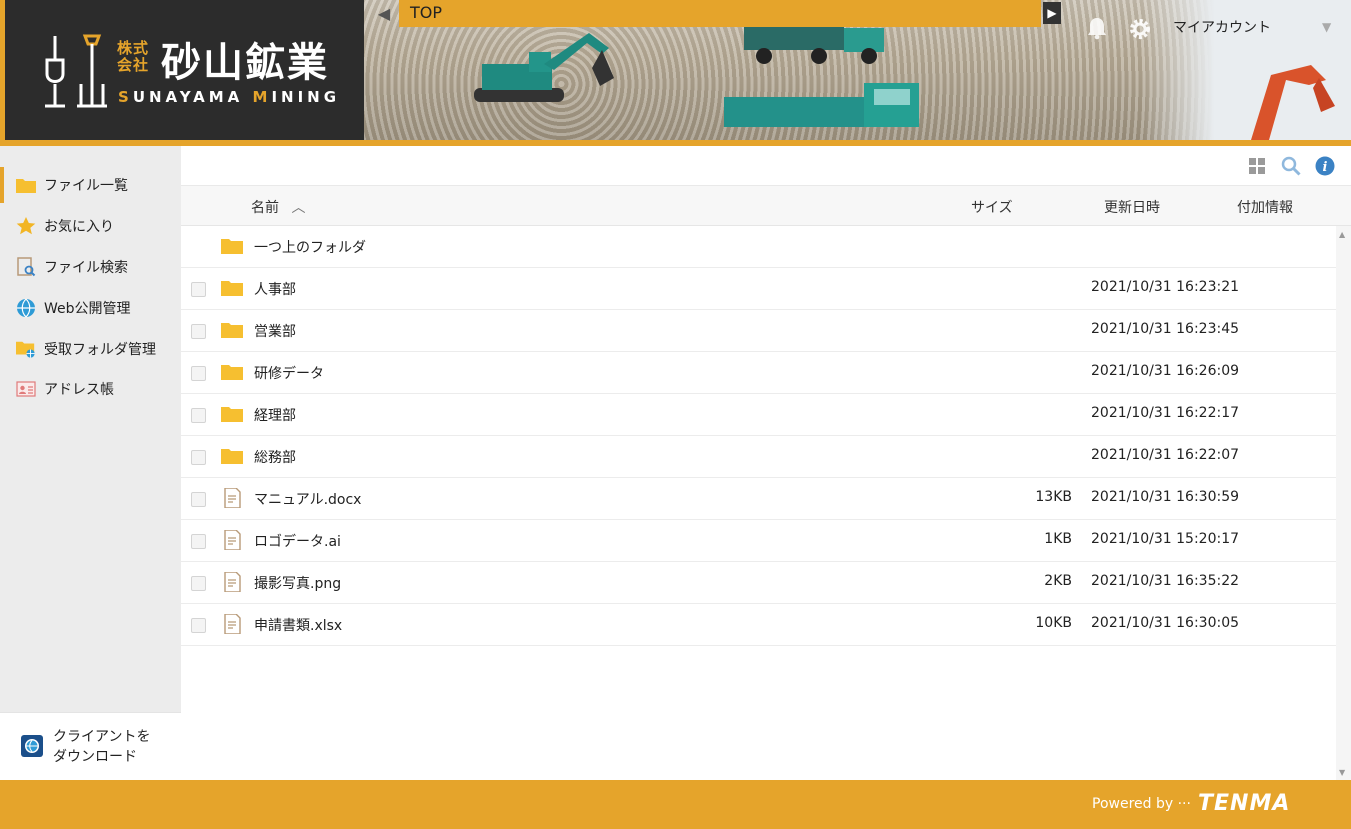 The image size is (1351, 829). What do you see at coordinates (758, 331) in the screenshot?
I see `table-row: 営業部 2021/10/31 16:23:45` at bounding box center [758, 331].